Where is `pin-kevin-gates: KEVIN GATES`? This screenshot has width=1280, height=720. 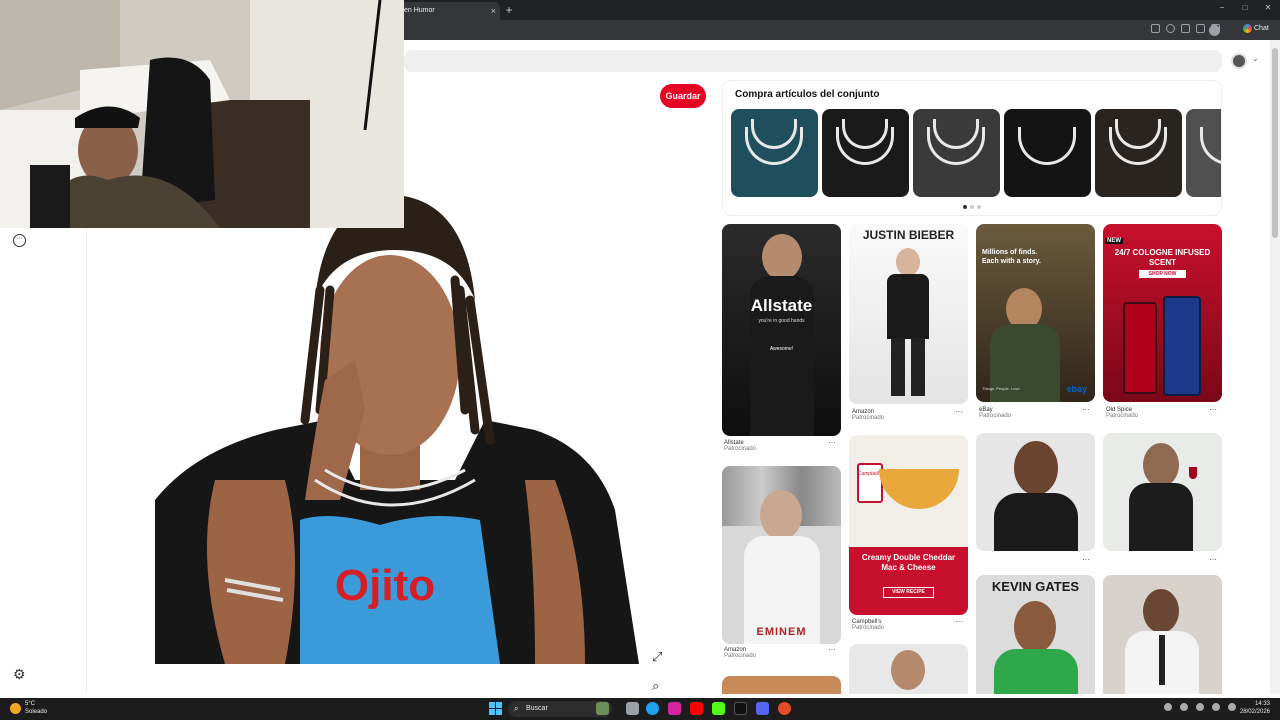 pin-kevin-gates: KEVIN GATES is located at coordinates (1035, 634).